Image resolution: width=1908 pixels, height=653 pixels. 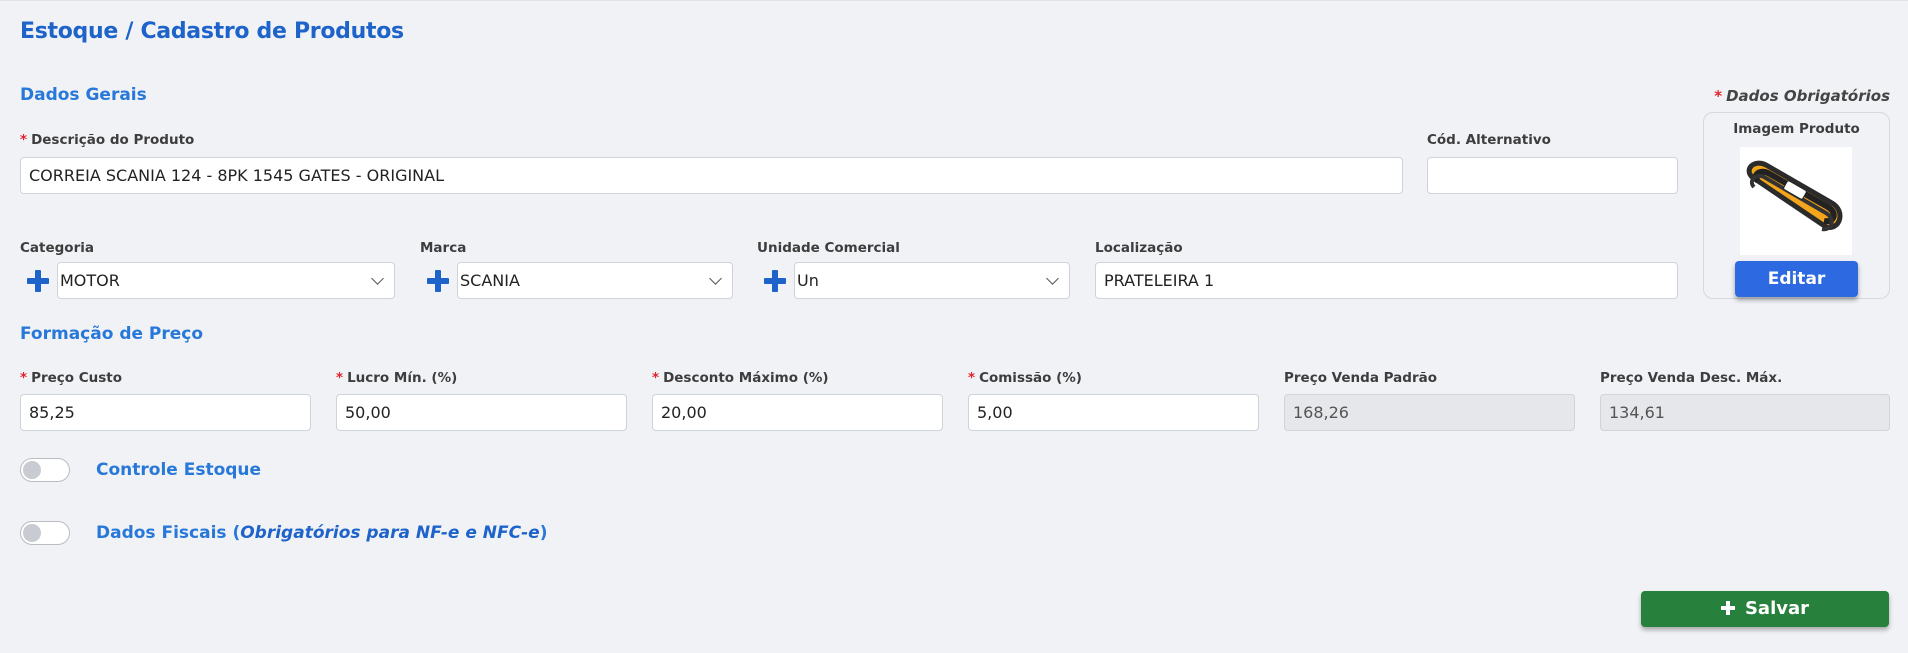 I want to click on plus-icon, so click(x=1727, y=608).